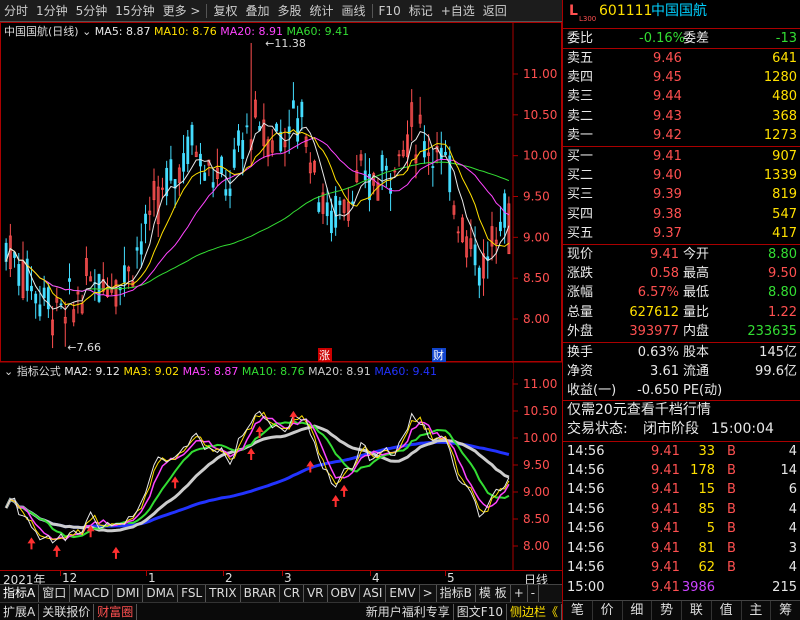 The height and width of the screenshot is (620, 800). I want to click on indicator-tab: 模 板, so click(493, 593).